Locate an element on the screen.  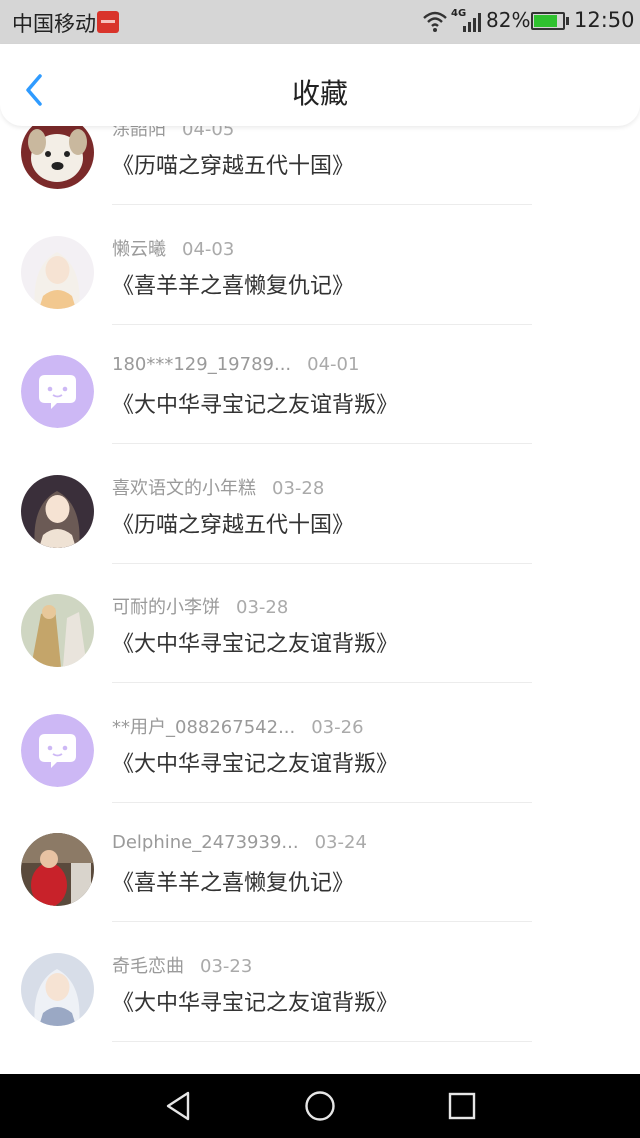
user-name: 可耐的小李饼 is located at coordinates (166, 606).